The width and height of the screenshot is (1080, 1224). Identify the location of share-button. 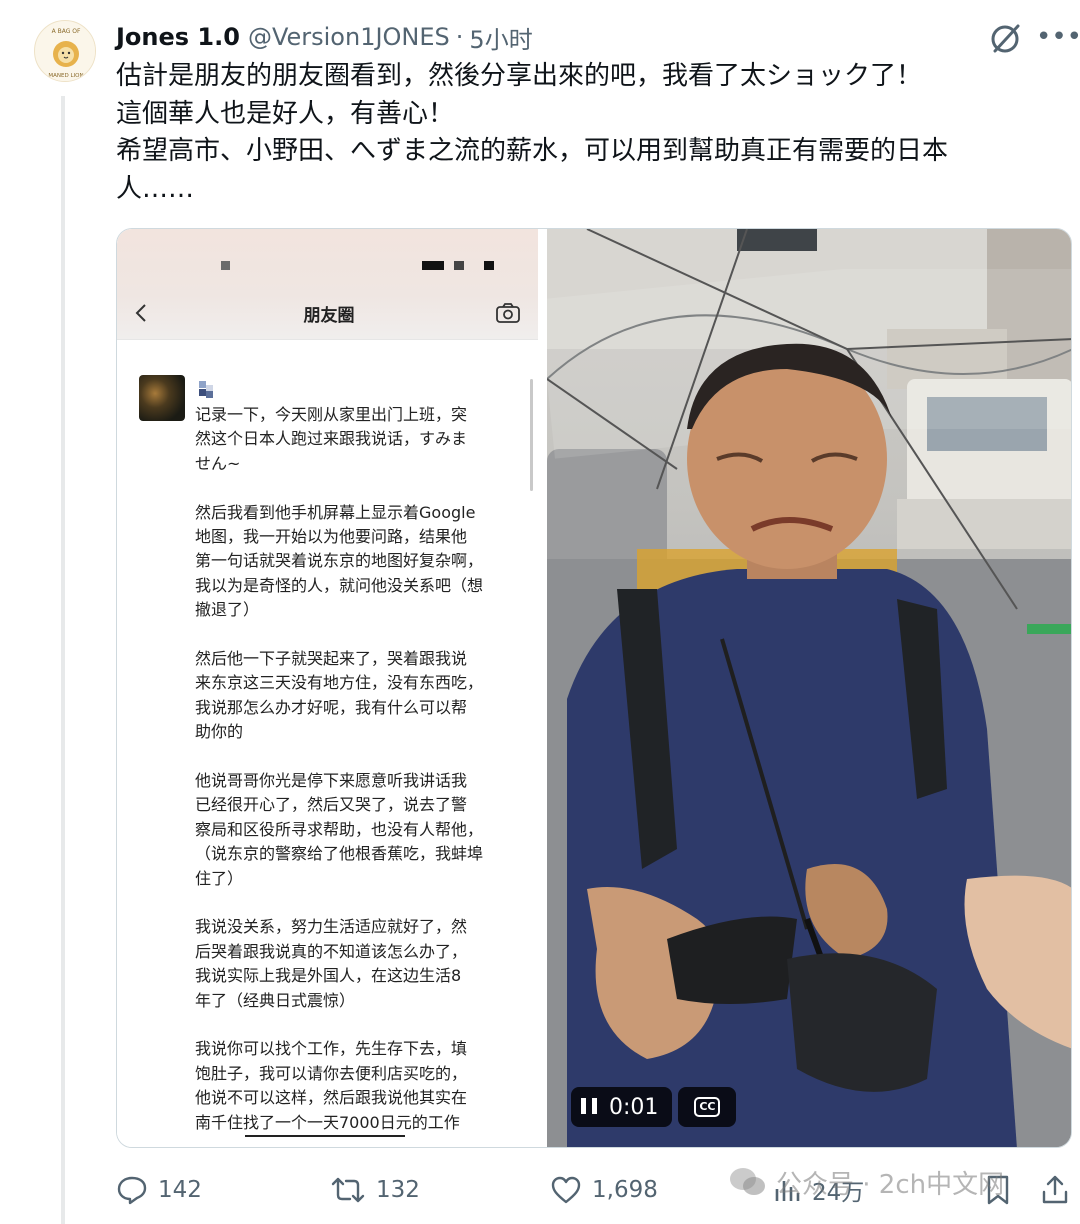
(1060, 1190).